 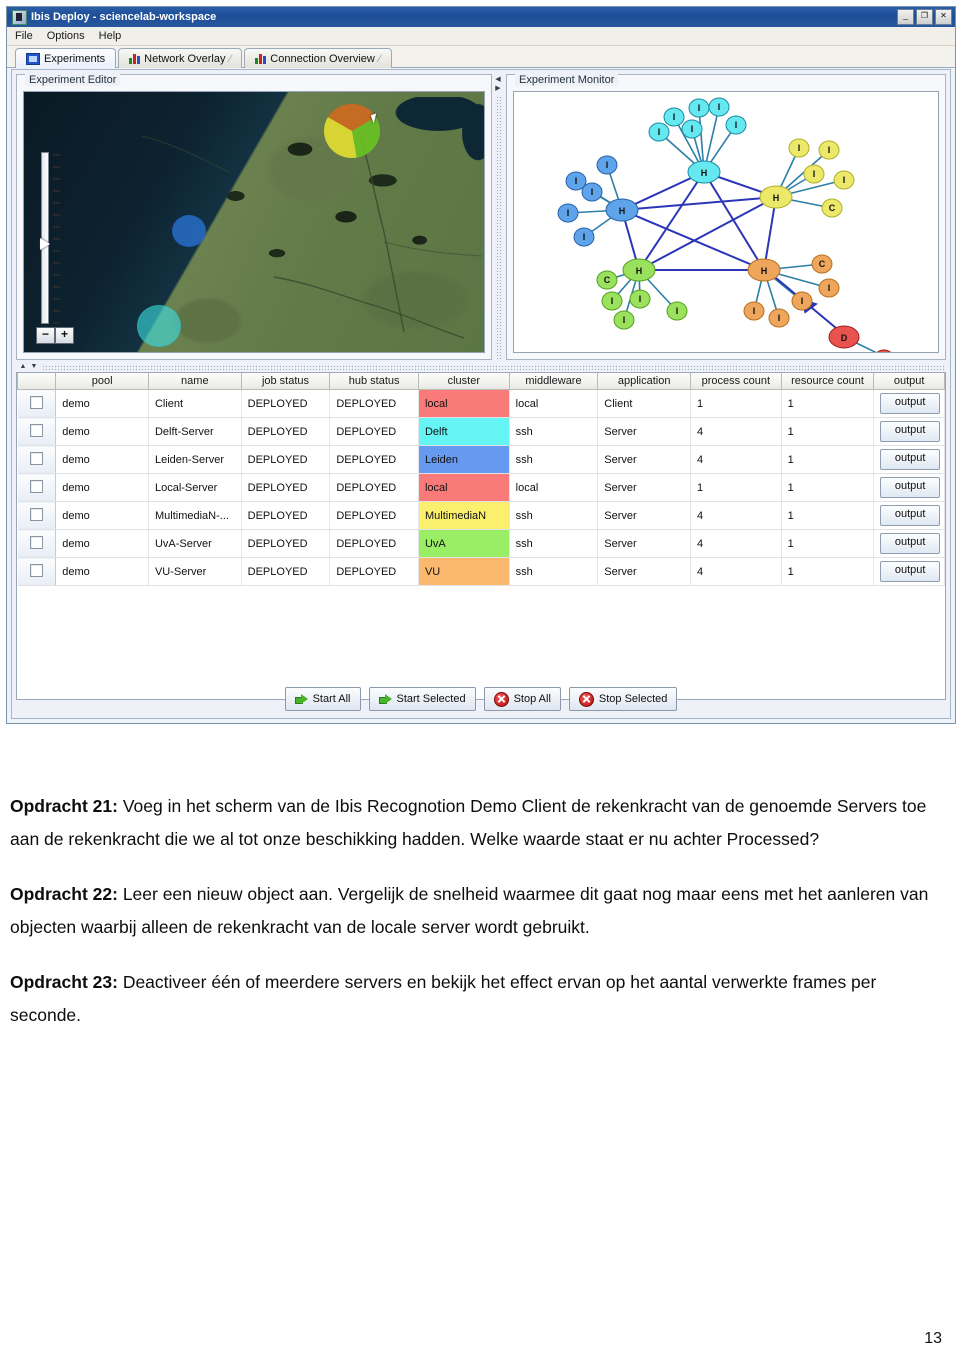 I want to click on table-empty-row, so click(x=481, y=653).